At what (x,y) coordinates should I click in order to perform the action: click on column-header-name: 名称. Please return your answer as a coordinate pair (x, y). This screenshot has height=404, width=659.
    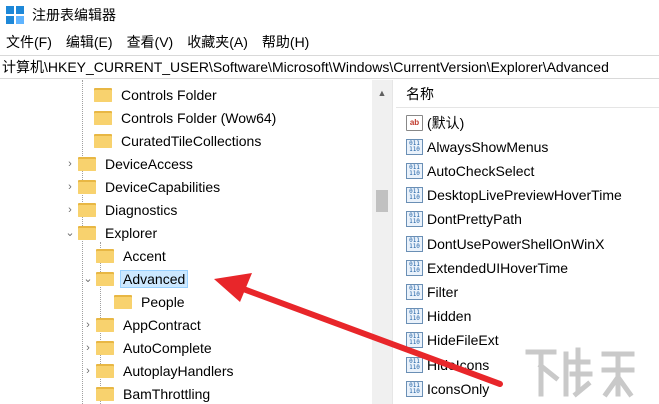
    Looking at the image, I should click on (527, 94).